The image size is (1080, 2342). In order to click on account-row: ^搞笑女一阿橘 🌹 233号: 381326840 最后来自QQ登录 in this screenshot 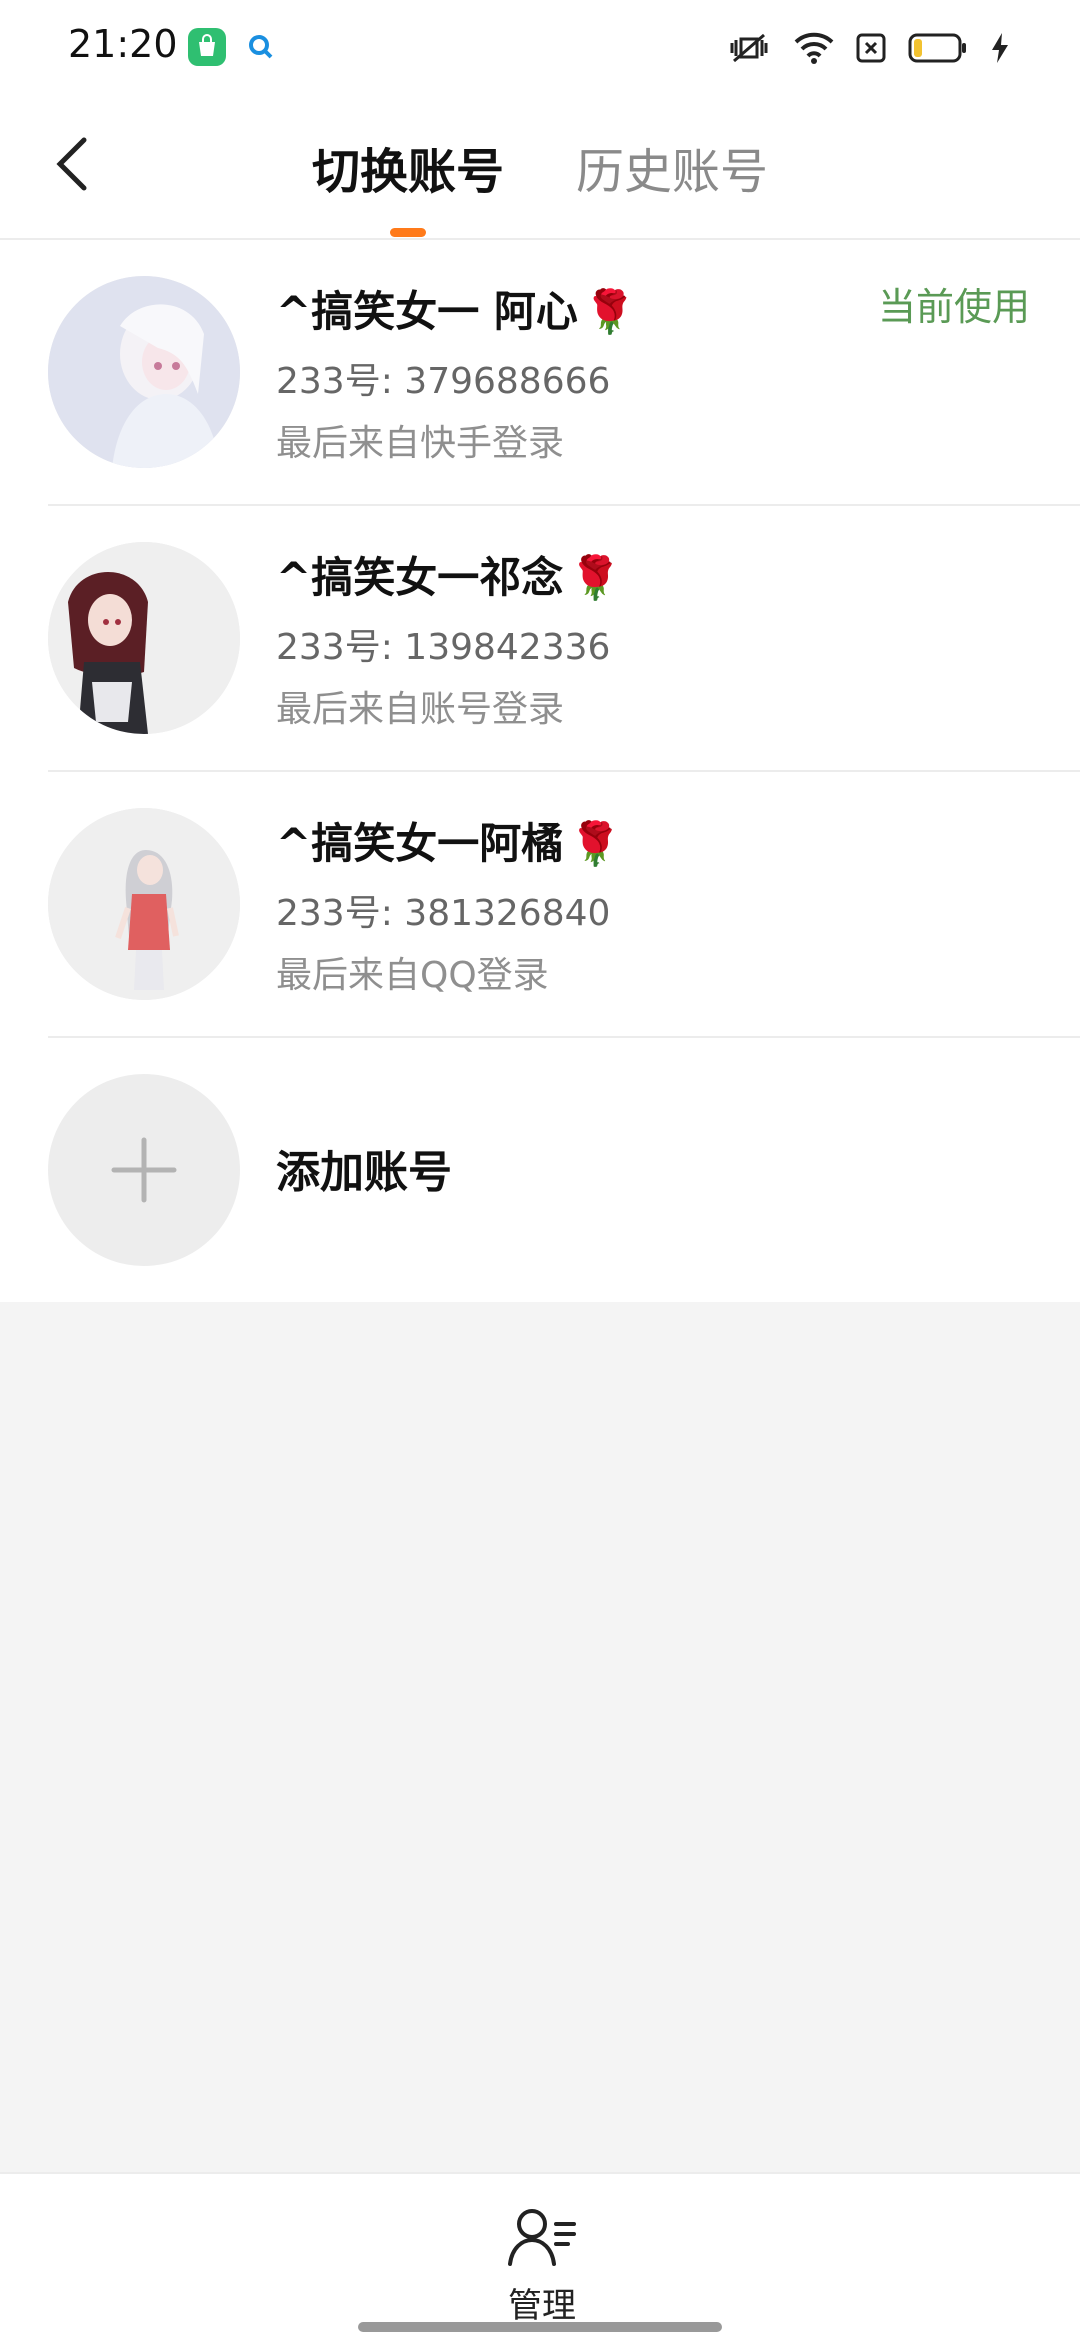, I will do `click(540, 905)`.